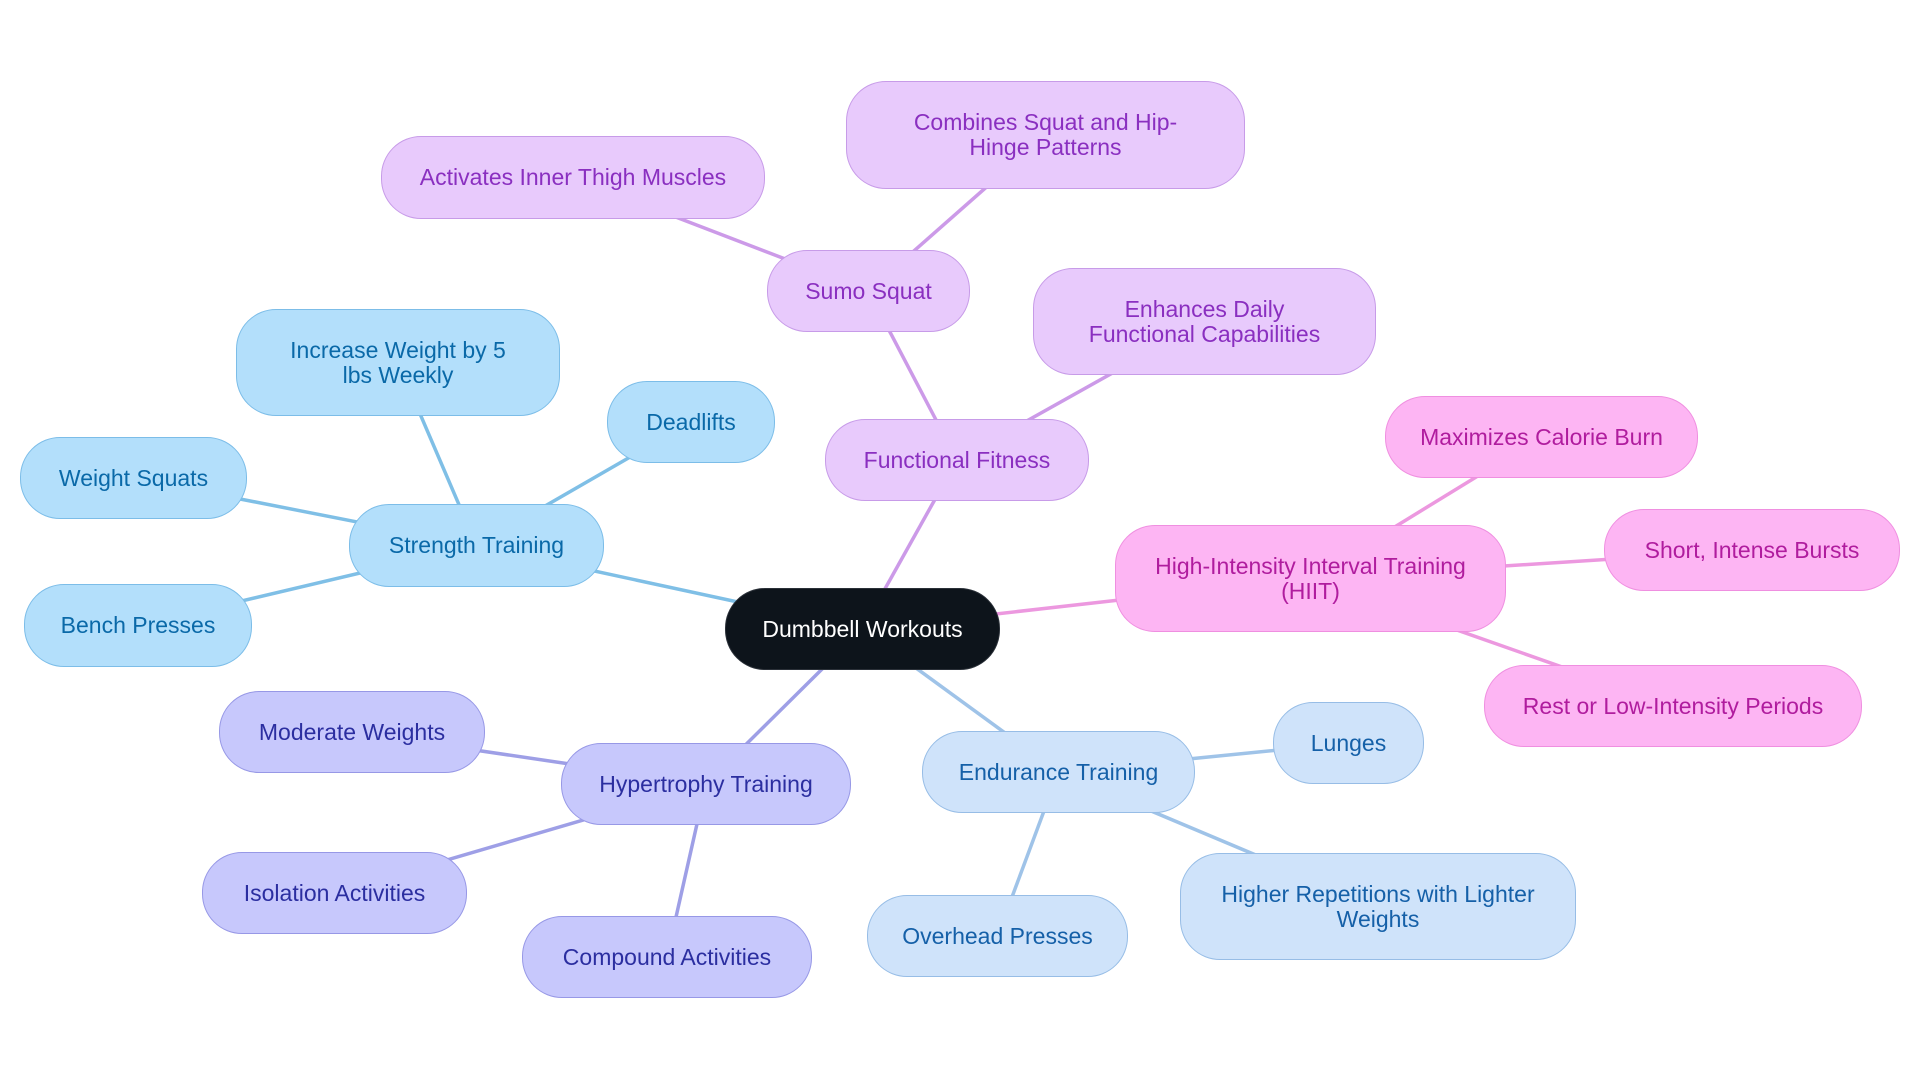 Image resolution: width=1920 pixels, height=1083 pixels. I want to click on node-label: Bench Presses, so click(138, 625).